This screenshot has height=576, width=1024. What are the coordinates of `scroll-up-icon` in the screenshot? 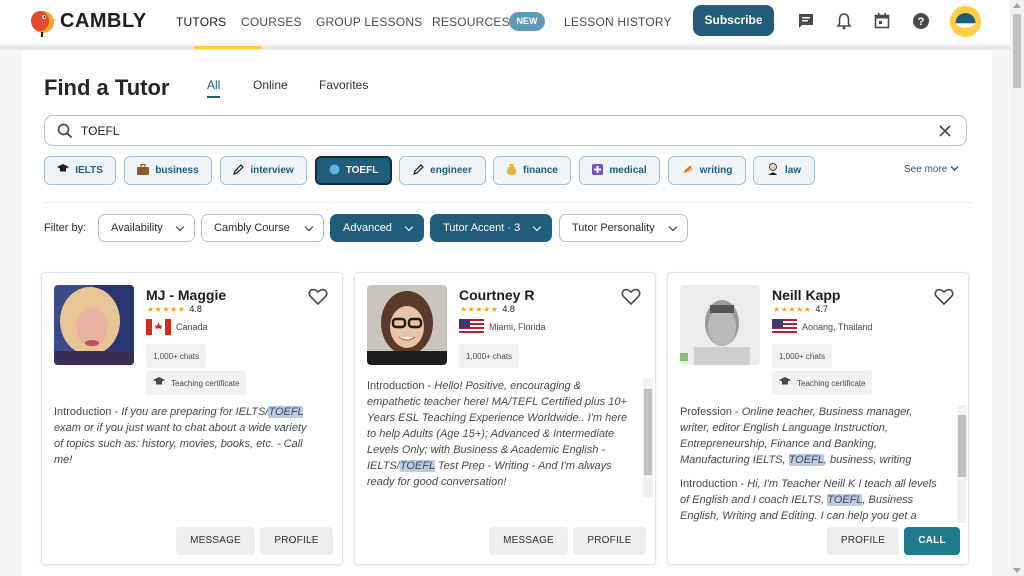 It's located at (1017, 5).